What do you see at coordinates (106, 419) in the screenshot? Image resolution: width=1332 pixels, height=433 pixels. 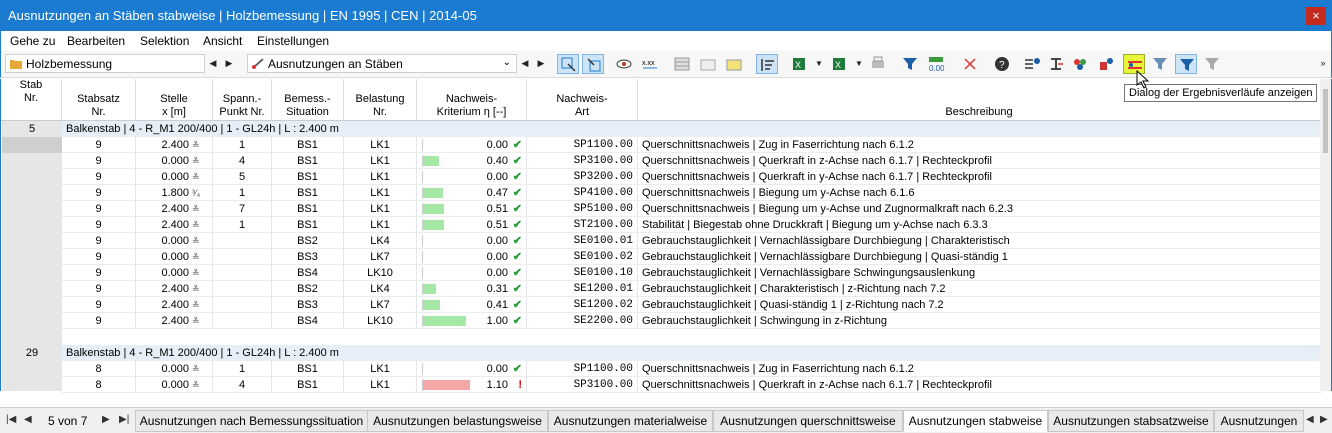 I see `next-page-icon: ▶` at bounding box center [106, 419].